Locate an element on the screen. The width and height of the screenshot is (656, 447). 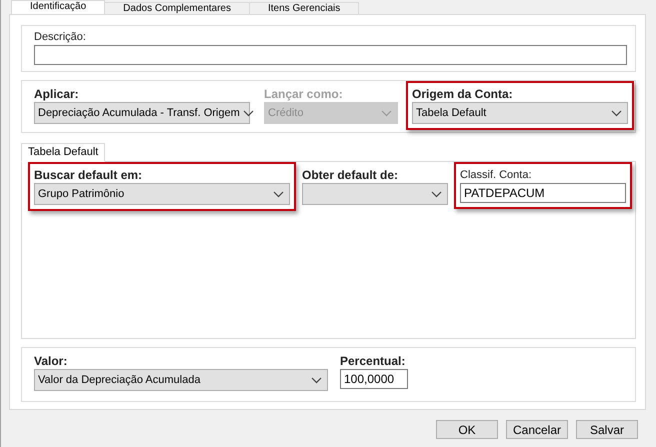
field-label: Descrição: is located at coordinates (60, 37).